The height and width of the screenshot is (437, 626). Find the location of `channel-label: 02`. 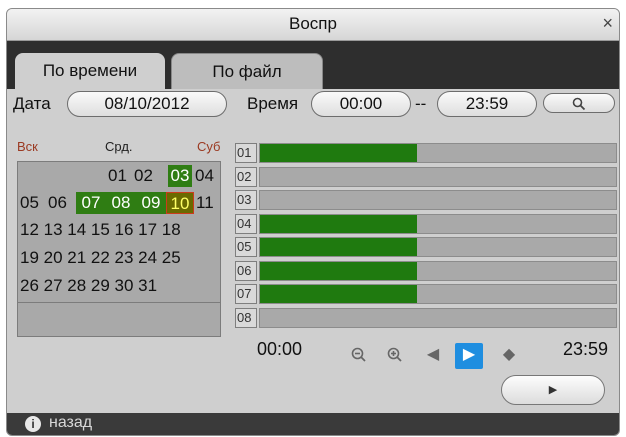

channel-label: 02 is located at coordinates (246, 176).